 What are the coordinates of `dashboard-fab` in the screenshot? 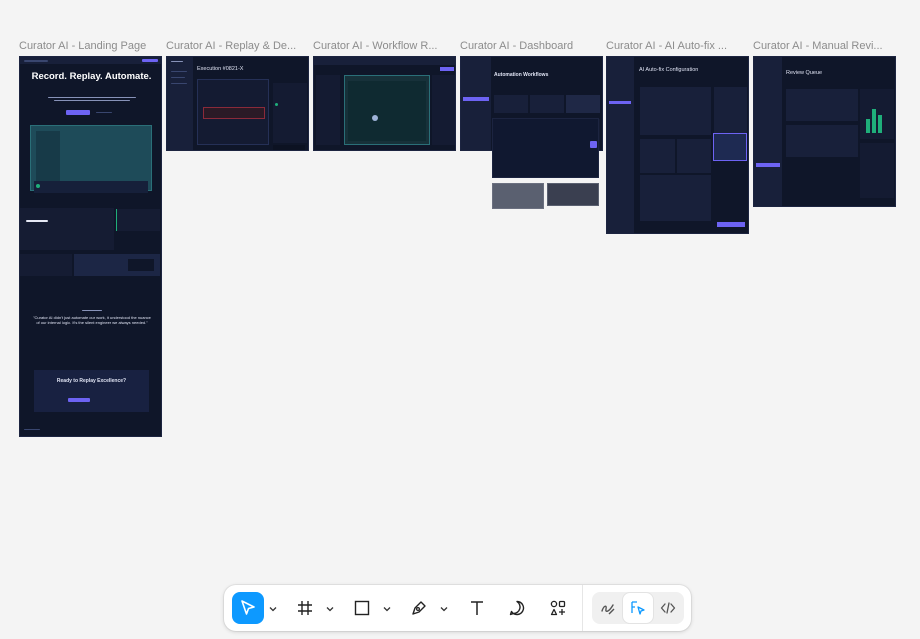 It's located at (593, 144).